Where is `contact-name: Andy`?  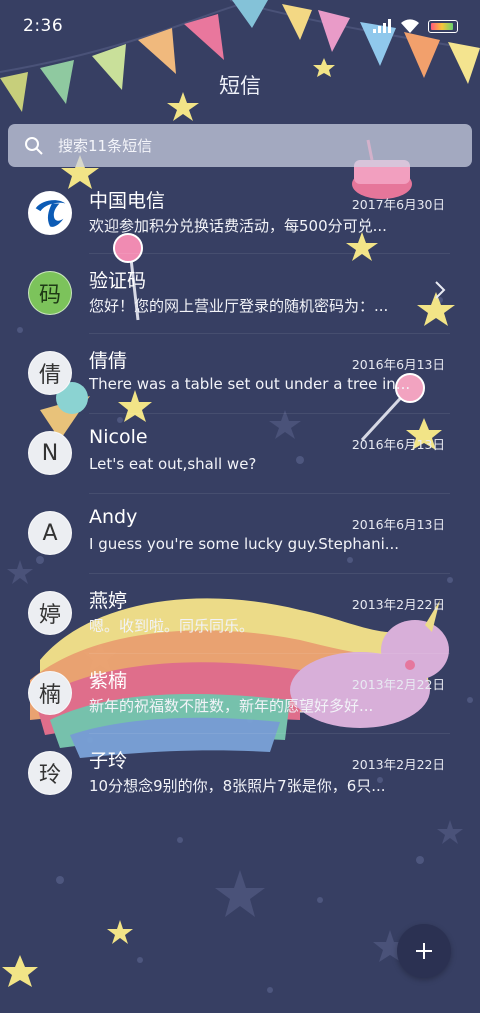
contact-name: Andy is located at coordinates (113, 517).